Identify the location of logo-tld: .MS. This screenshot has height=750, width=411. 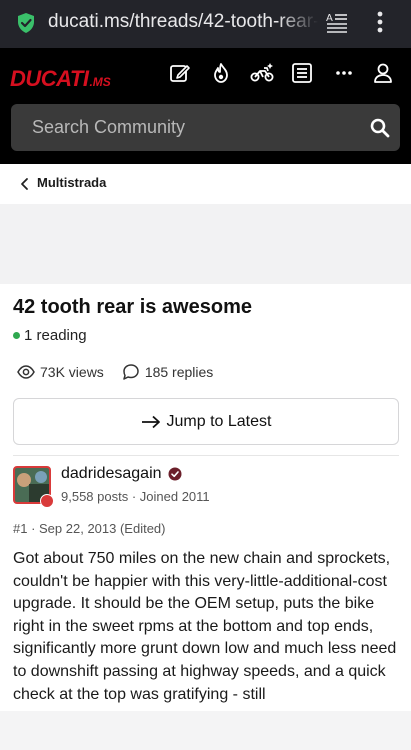
(100, 82).